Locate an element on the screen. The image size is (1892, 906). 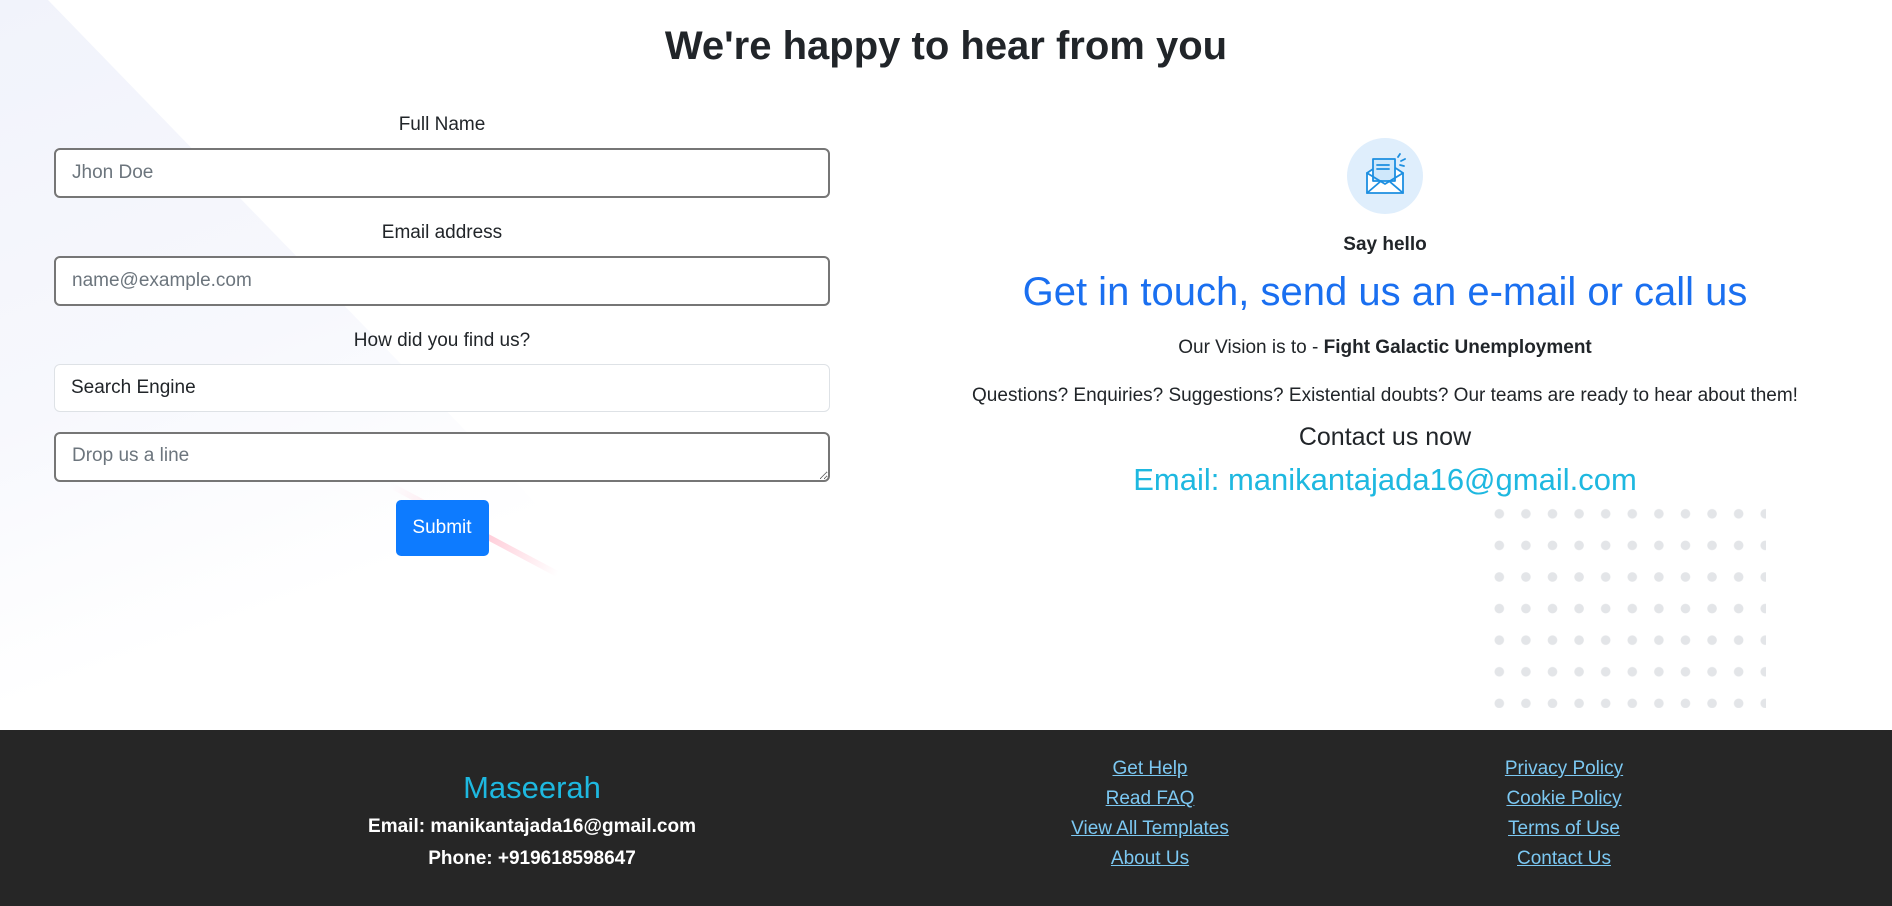
vision-prefix: Our Vision is to - is located at coordinates (1248, 347).